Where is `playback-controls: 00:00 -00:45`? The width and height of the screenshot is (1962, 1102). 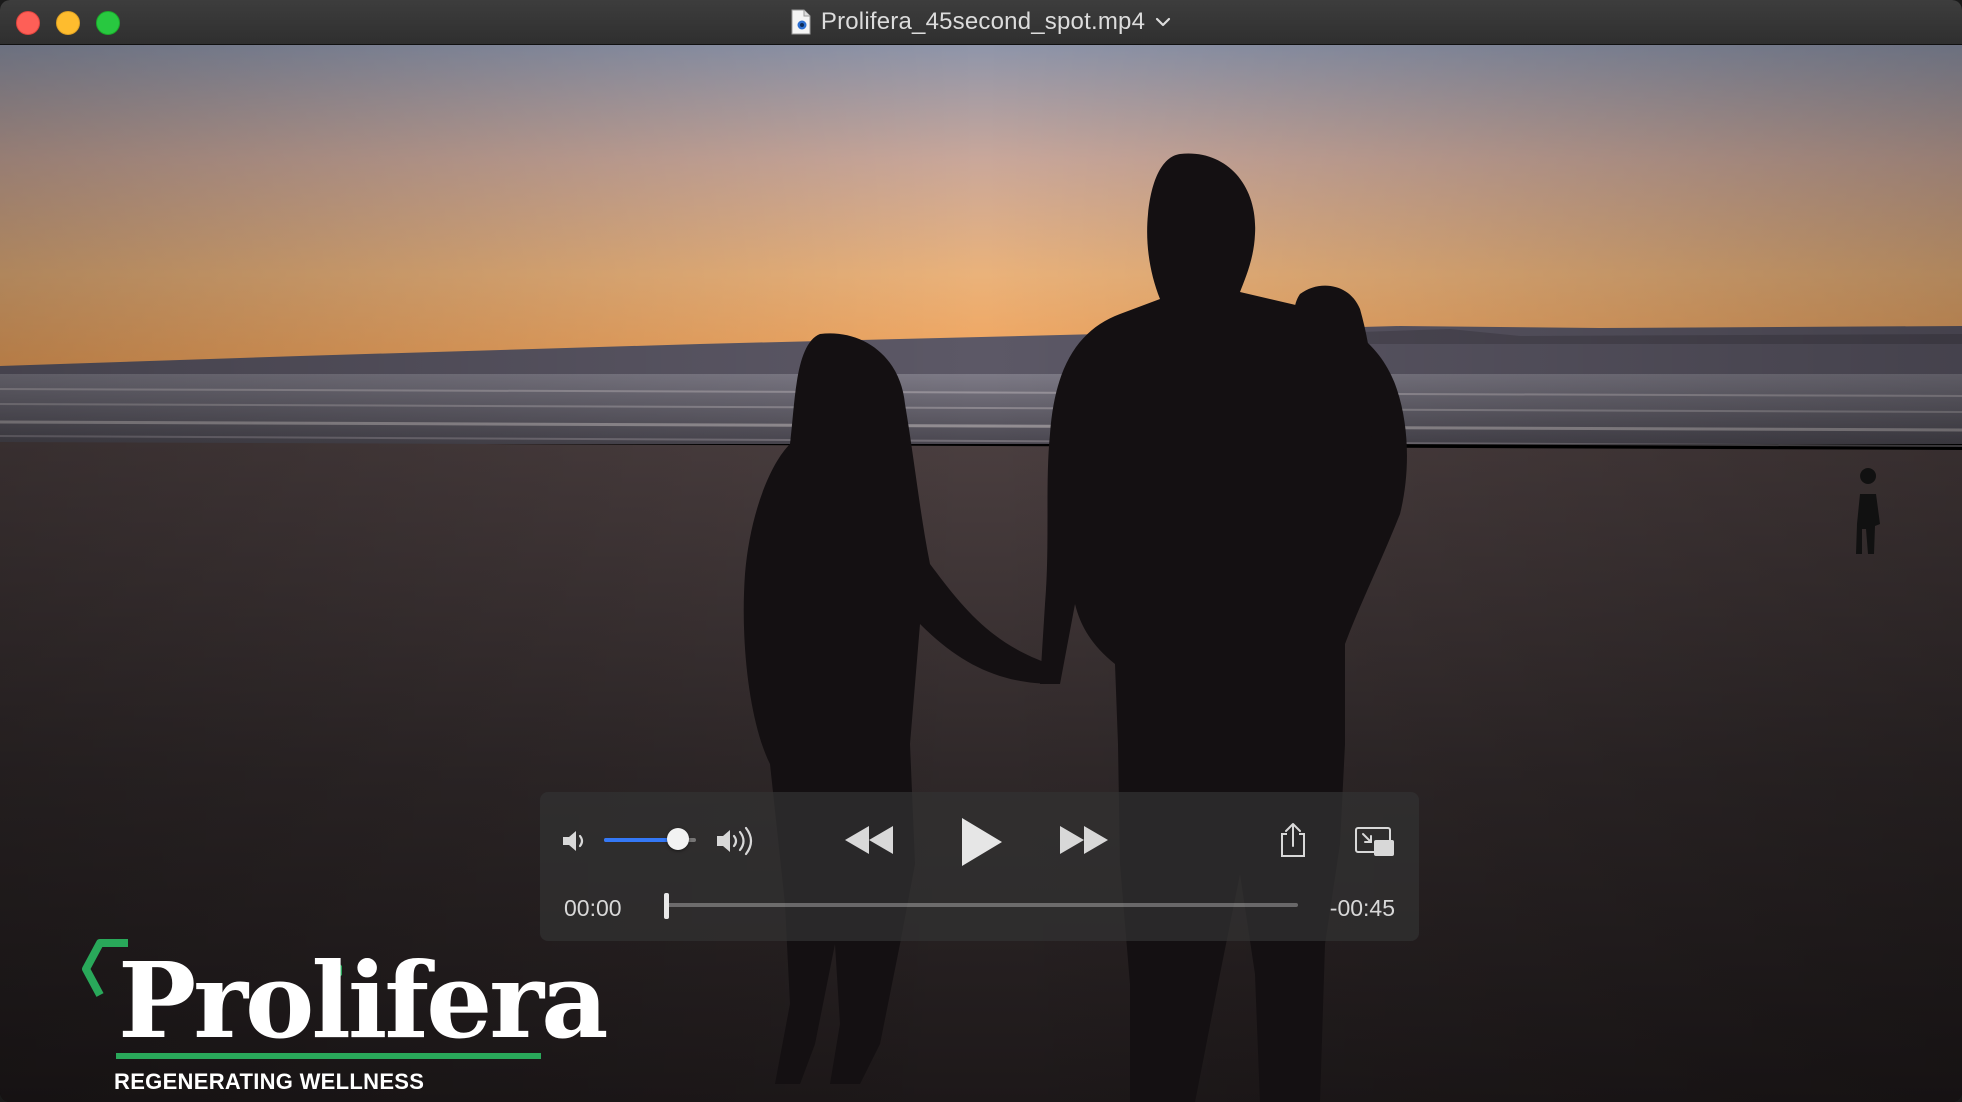 playback-controls: 00:00 -00:45 is located at coordinates (979, 866).